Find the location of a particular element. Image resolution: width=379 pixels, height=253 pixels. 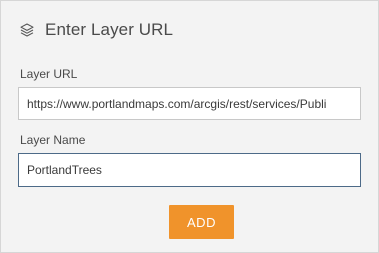

layer-name-input is located at coordinates (189, 170).